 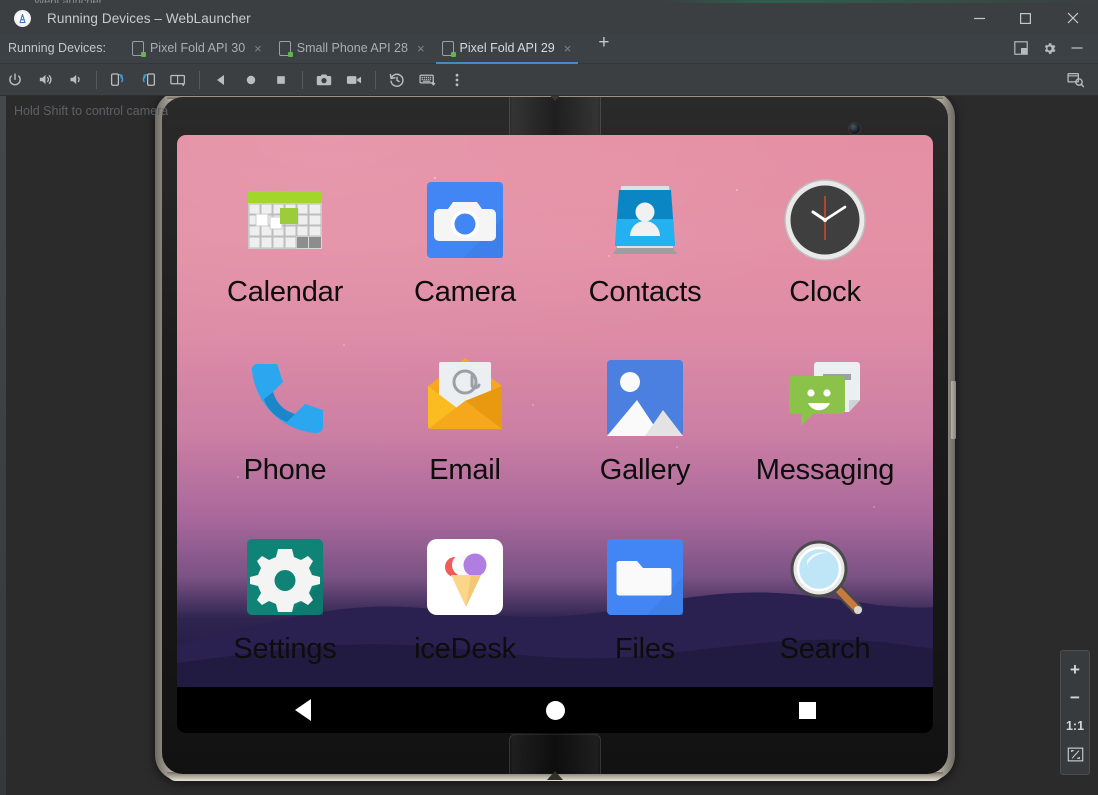 I want to click on front-camera-icon, so click(x=854, y=128).